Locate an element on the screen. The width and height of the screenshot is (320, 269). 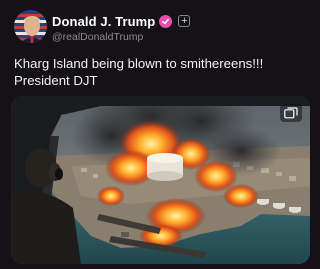
post-text-line: President DJT is located at coordinates (56, 80).